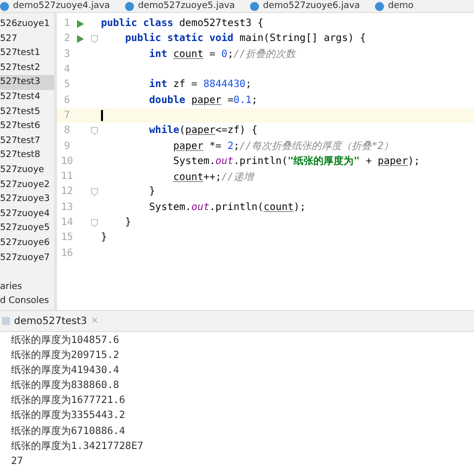 The width and height of the screenshot is (474, 467). I want to click on output-line: 纸张的厚度为209715.2, so click(65, 356).